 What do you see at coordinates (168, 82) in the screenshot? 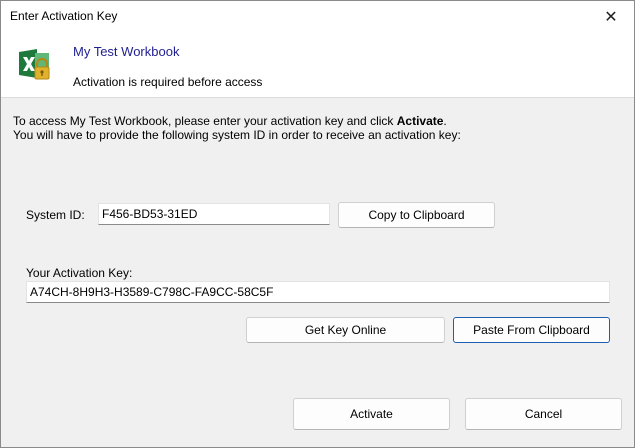
I see `header-subtitle: Activation is required before access` at bounding box center [168, 82].